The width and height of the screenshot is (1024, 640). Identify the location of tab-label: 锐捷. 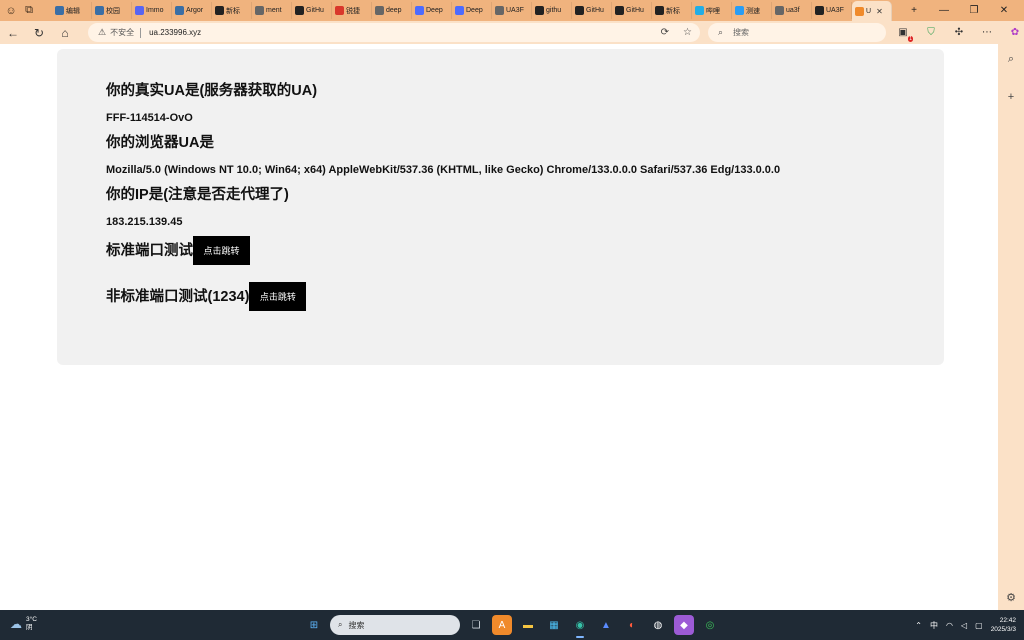
(353, 11).